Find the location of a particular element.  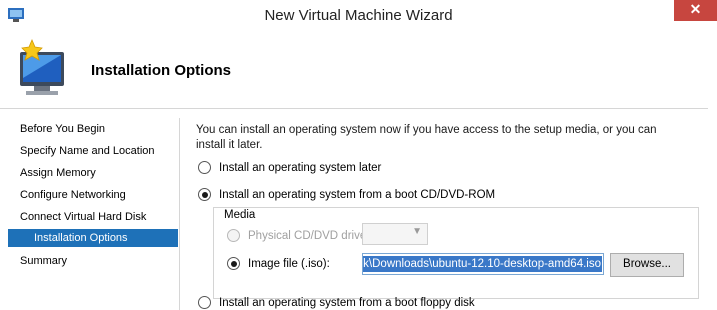

option-install-later-label: Install an operating system later is located at coordinates (300, 168).